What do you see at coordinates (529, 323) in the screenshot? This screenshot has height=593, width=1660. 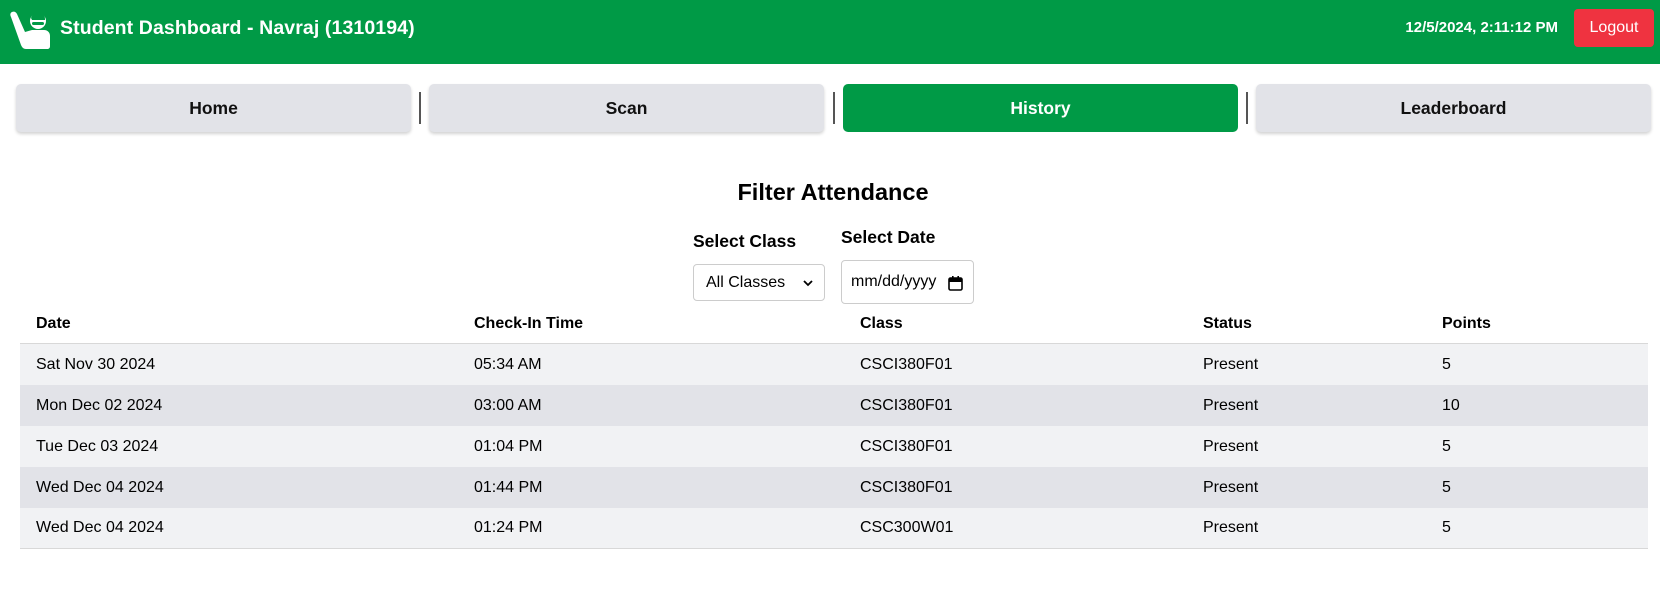 I see `column-header-check-in-time: Check-In Time` at bounding box center [529, 323].